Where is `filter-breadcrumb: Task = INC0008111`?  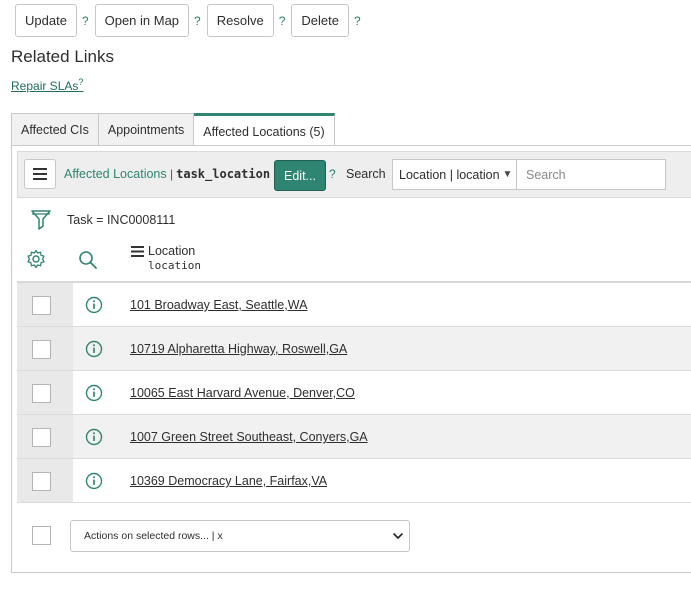
filter-breadcrumb: Task = INC0008111 is located at coordinates (103, 220).